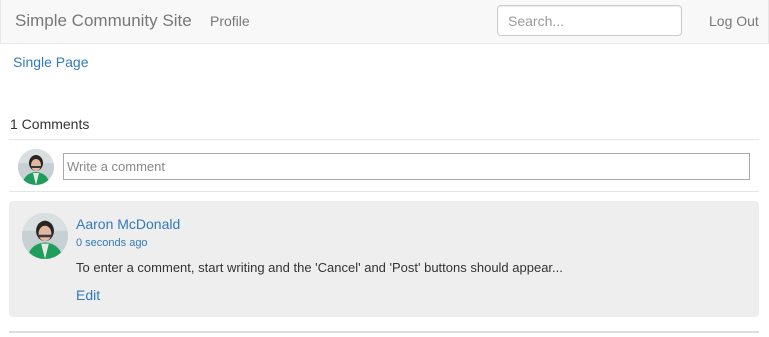  I want to click on nav-profile-link: Profile, so click(230, 21).